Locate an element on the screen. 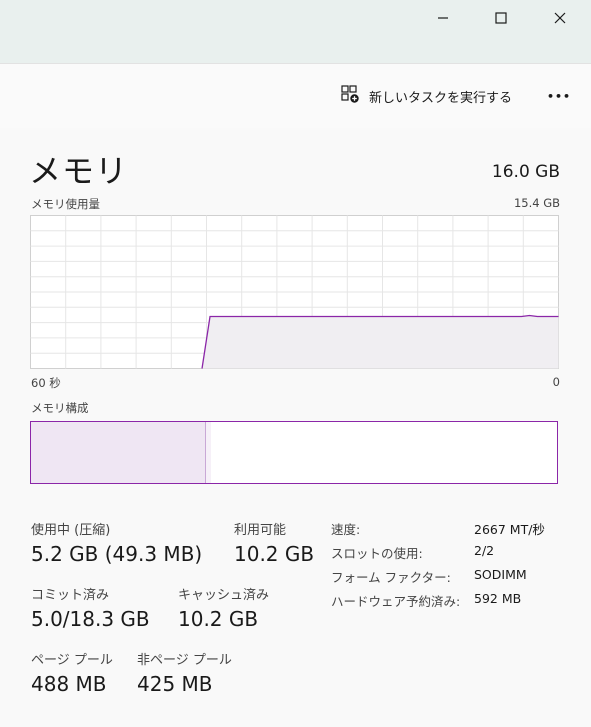  total-memory: 16.0 GB is located at coordinates (525, 172).